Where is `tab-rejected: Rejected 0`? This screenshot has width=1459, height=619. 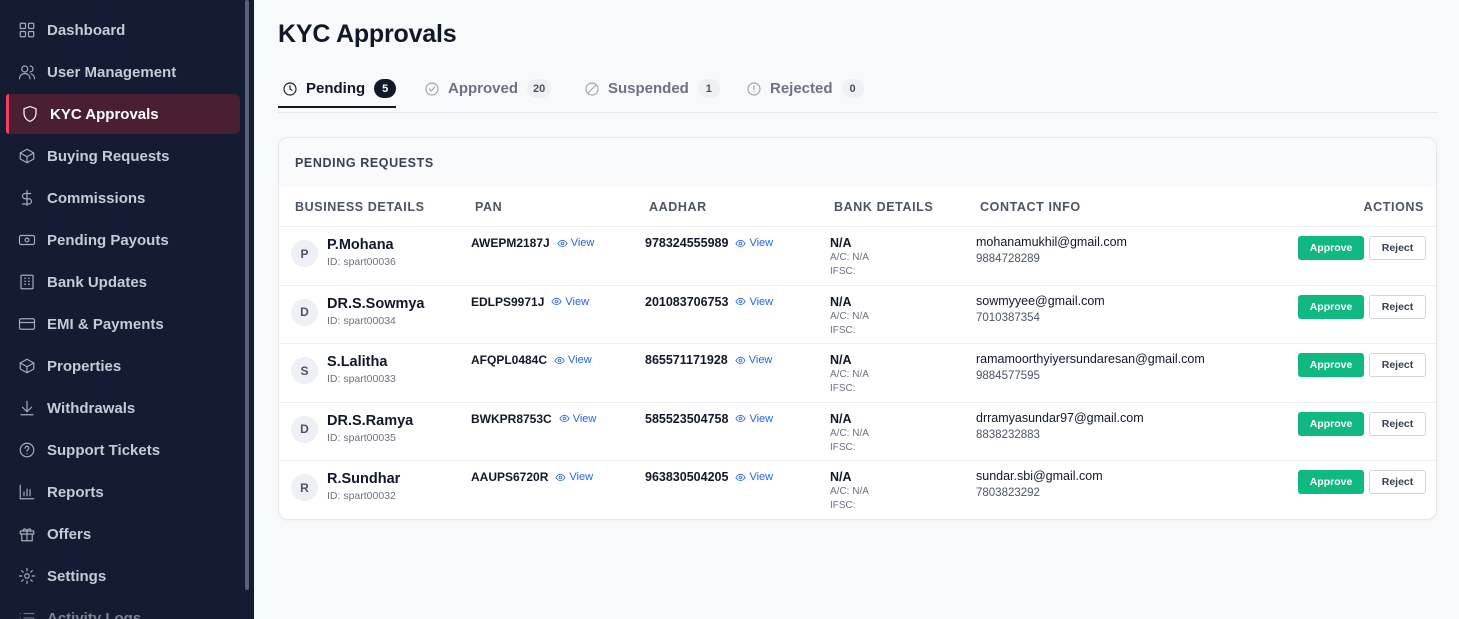 tab-rejected: Rejected 0 is located at coordinates (805, 88).